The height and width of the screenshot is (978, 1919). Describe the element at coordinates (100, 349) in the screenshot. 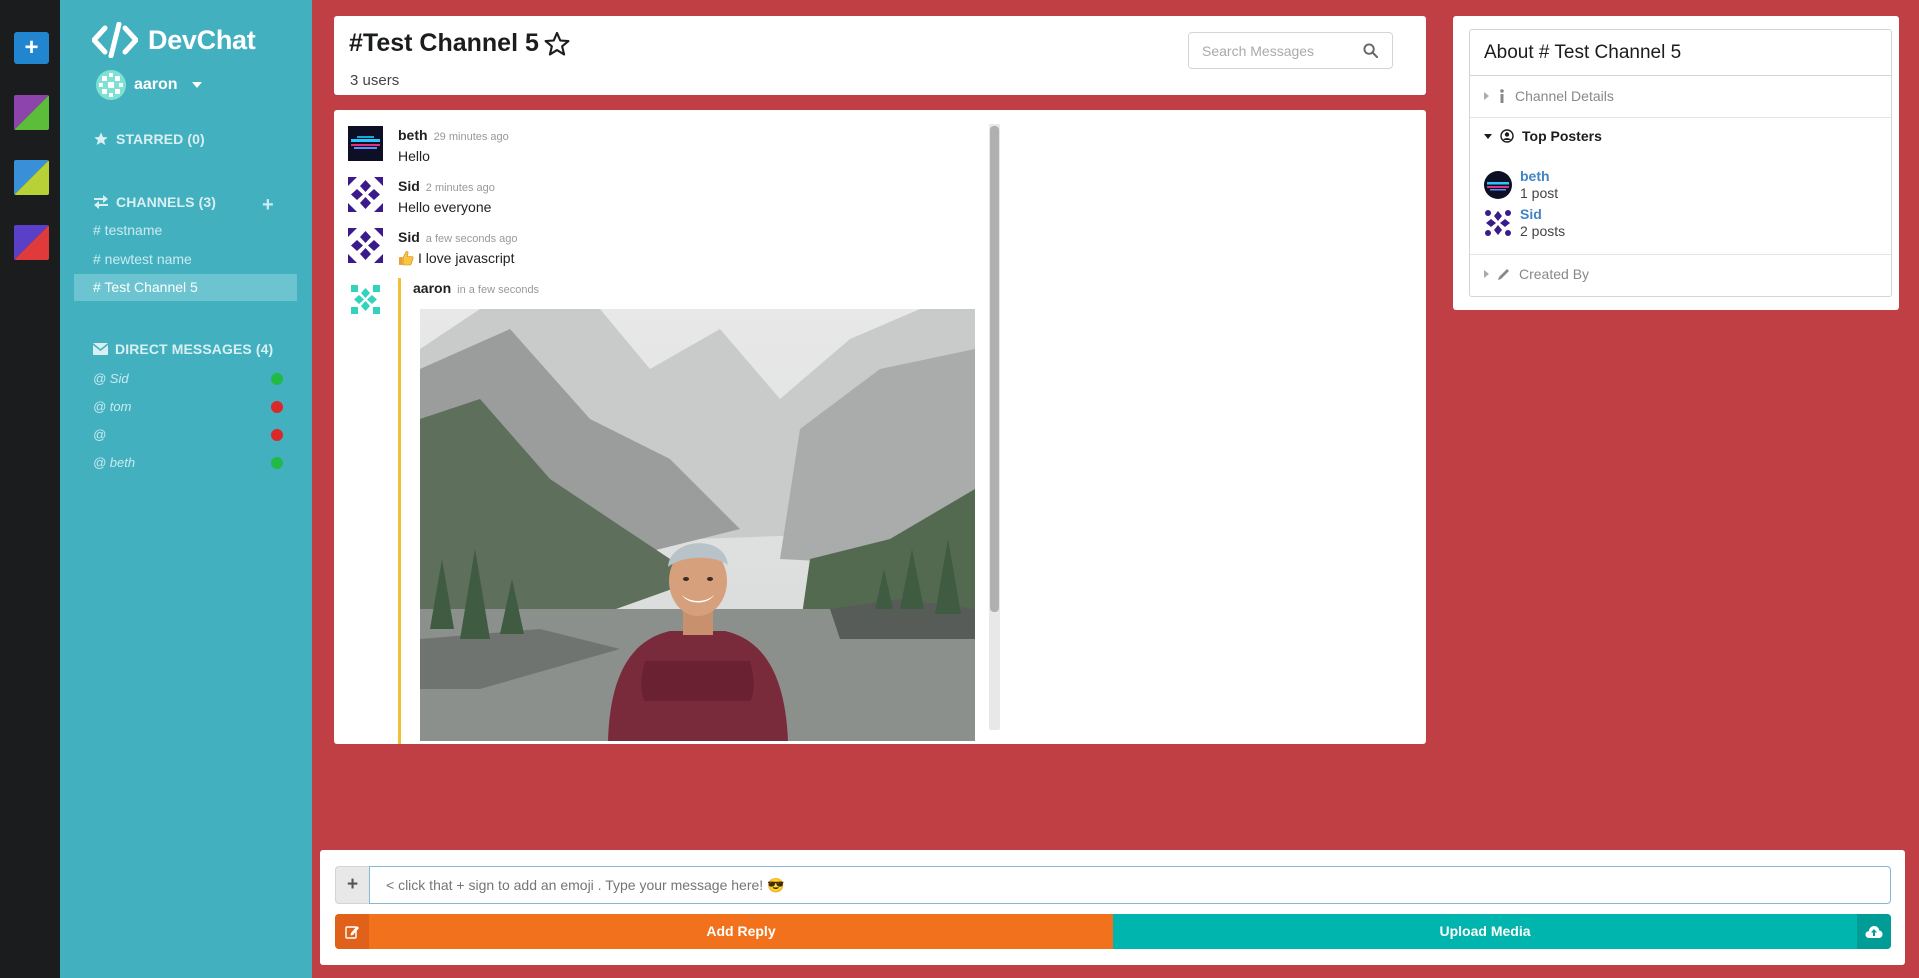

I see `mail-icon` at that location.